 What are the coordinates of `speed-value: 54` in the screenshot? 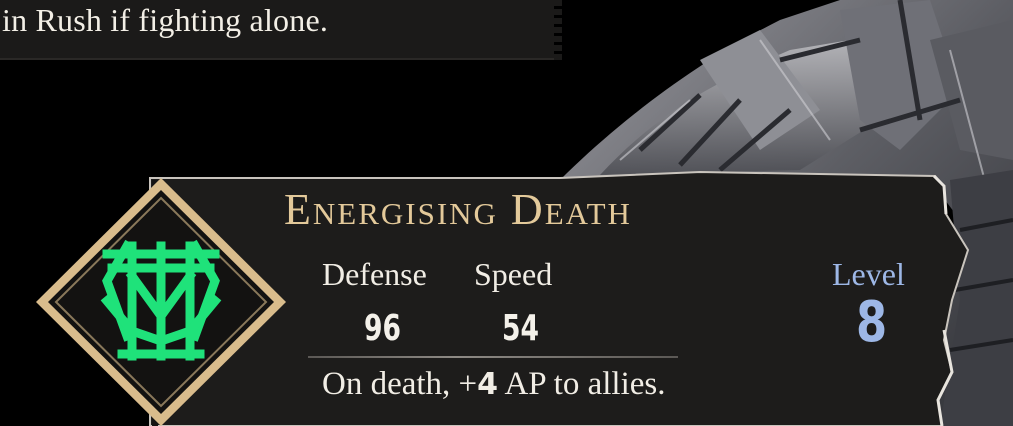 It's located at (521, 328).